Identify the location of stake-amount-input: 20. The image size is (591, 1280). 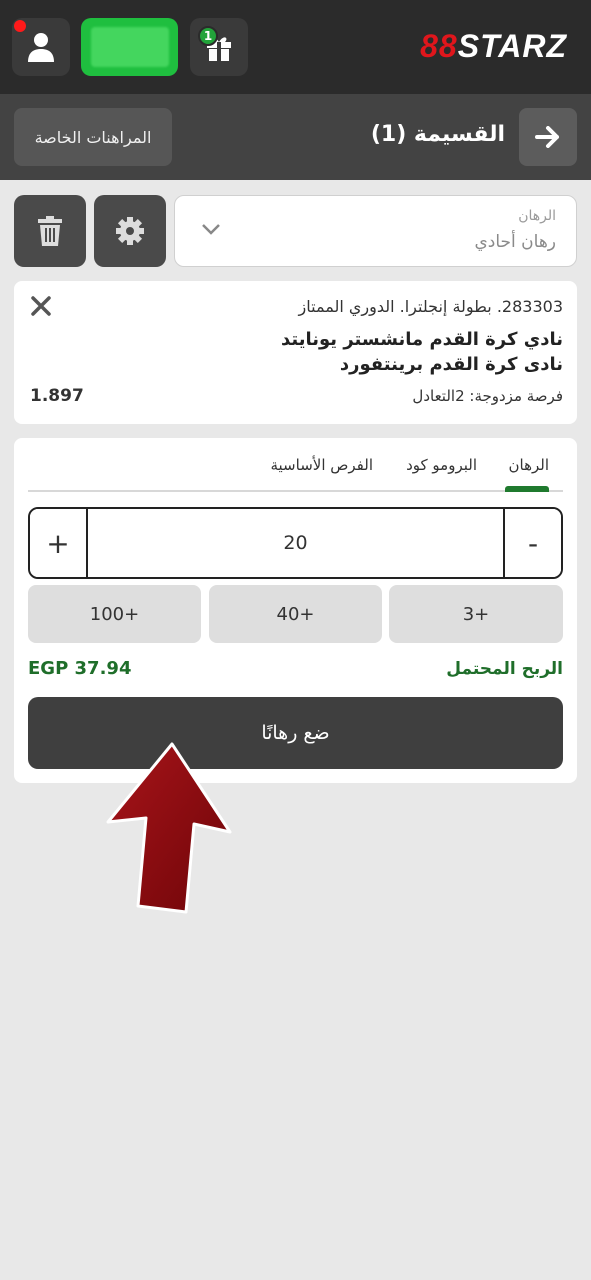
(295, 543).